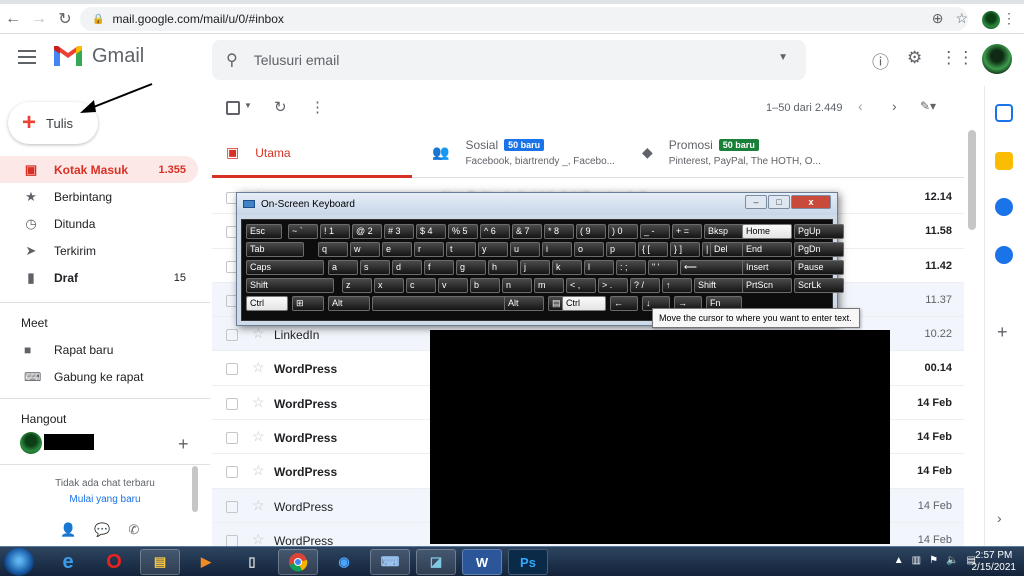 Image resolution: width=1024 pixels, height=576 pixels. I want to click on zoom-icon: ⊕, so click(938, 18).